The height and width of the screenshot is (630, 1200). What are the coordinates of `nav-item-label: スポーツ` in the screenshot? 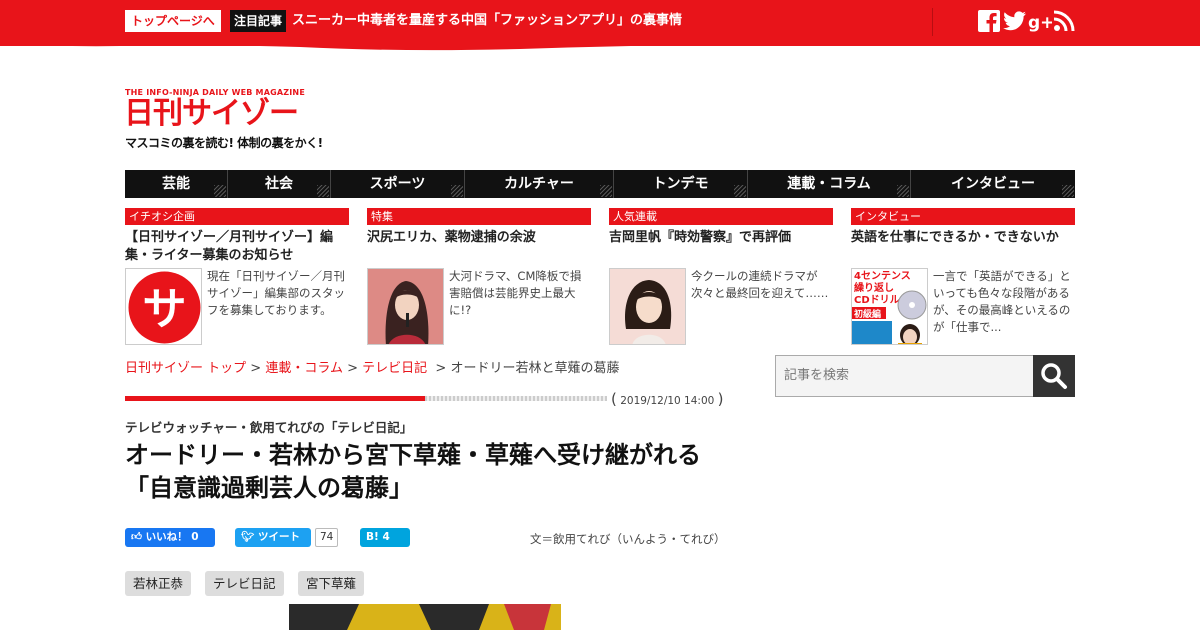 It's located at (397, 184).